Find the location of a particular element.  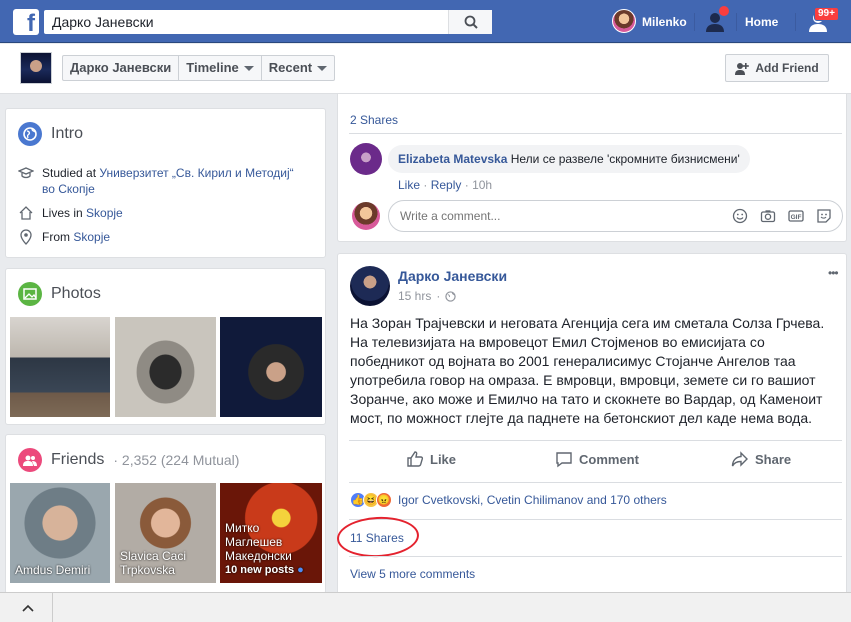

friend-name: Slavica Caci is located at coordinates (153, 556).